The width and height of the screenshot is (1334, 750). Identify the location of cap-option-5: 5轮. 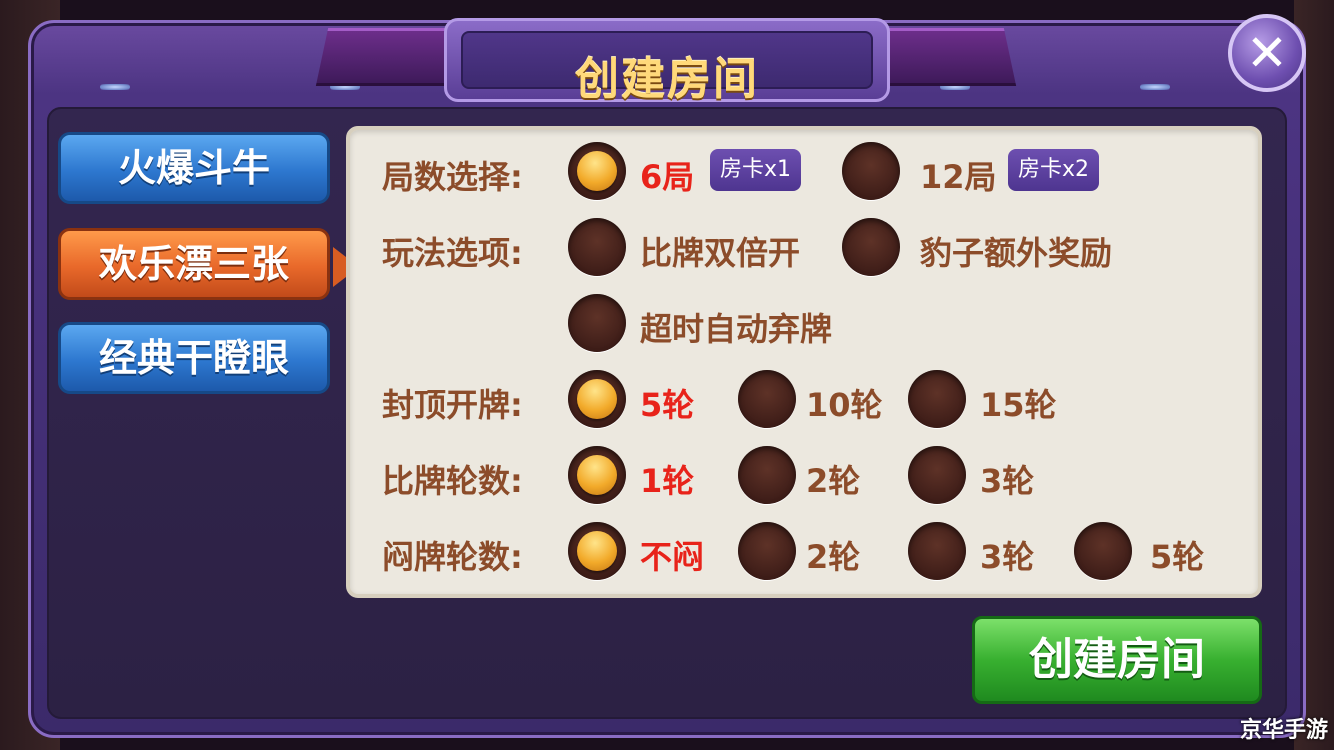
(638, 400).